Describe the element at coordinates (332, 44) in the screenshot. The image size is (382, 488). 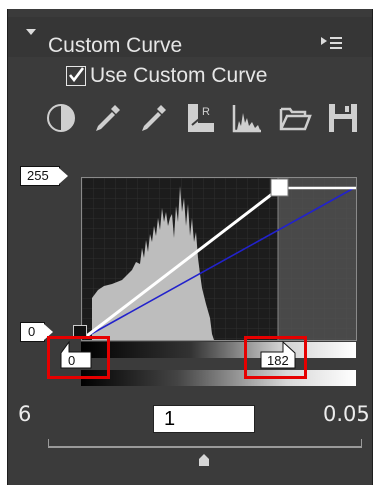
I see `panel-menu-icon` at that location.